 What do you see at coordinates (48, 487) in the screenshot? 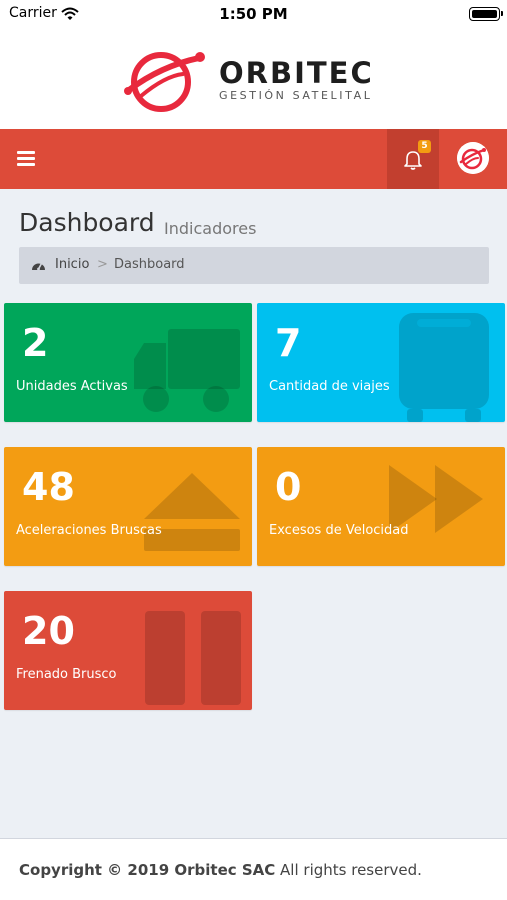
I see `box-value: 48` at bounding box center [48, 487].